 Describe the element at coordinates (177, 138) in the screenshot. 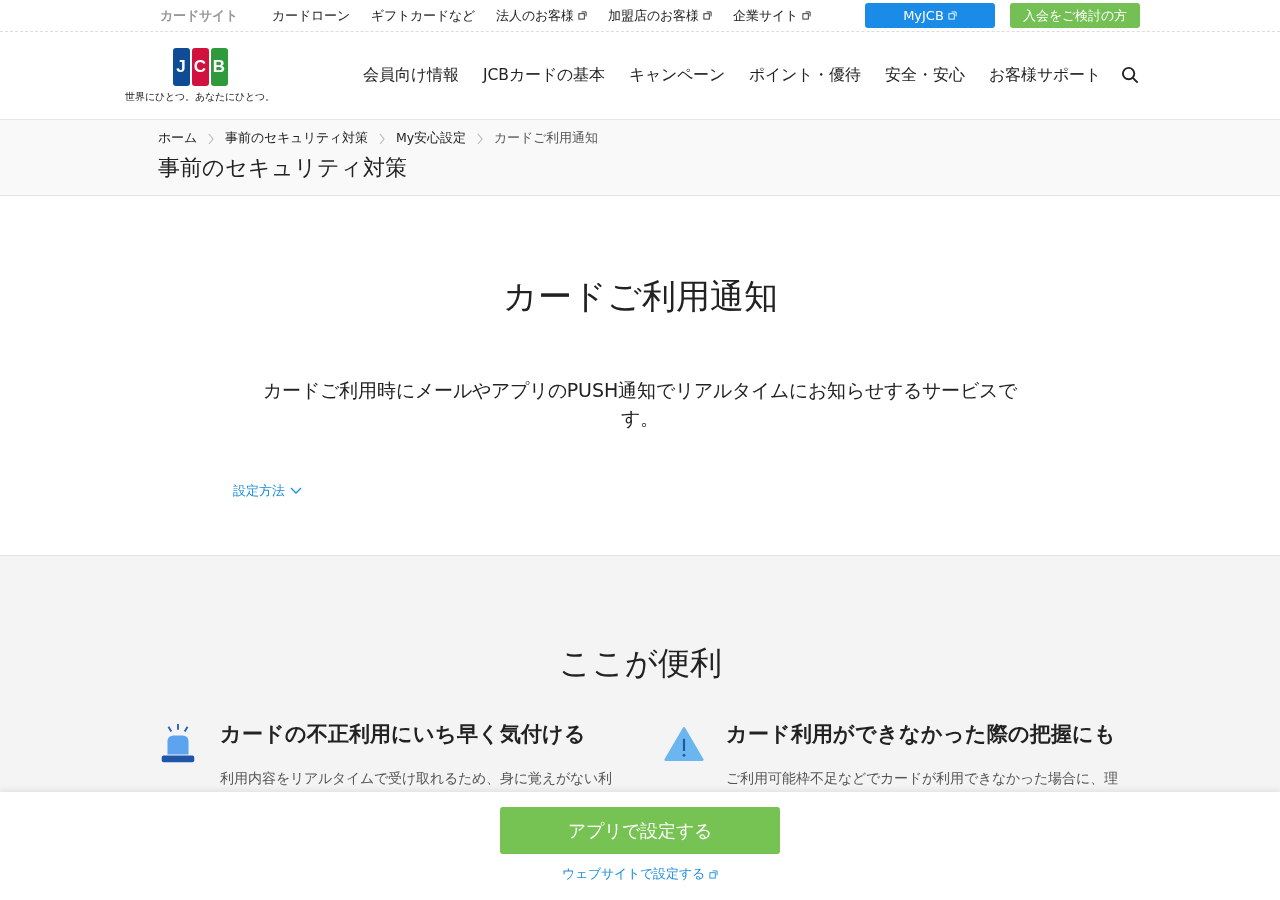

I see `breadcrumb-link: ホーム` at that location.